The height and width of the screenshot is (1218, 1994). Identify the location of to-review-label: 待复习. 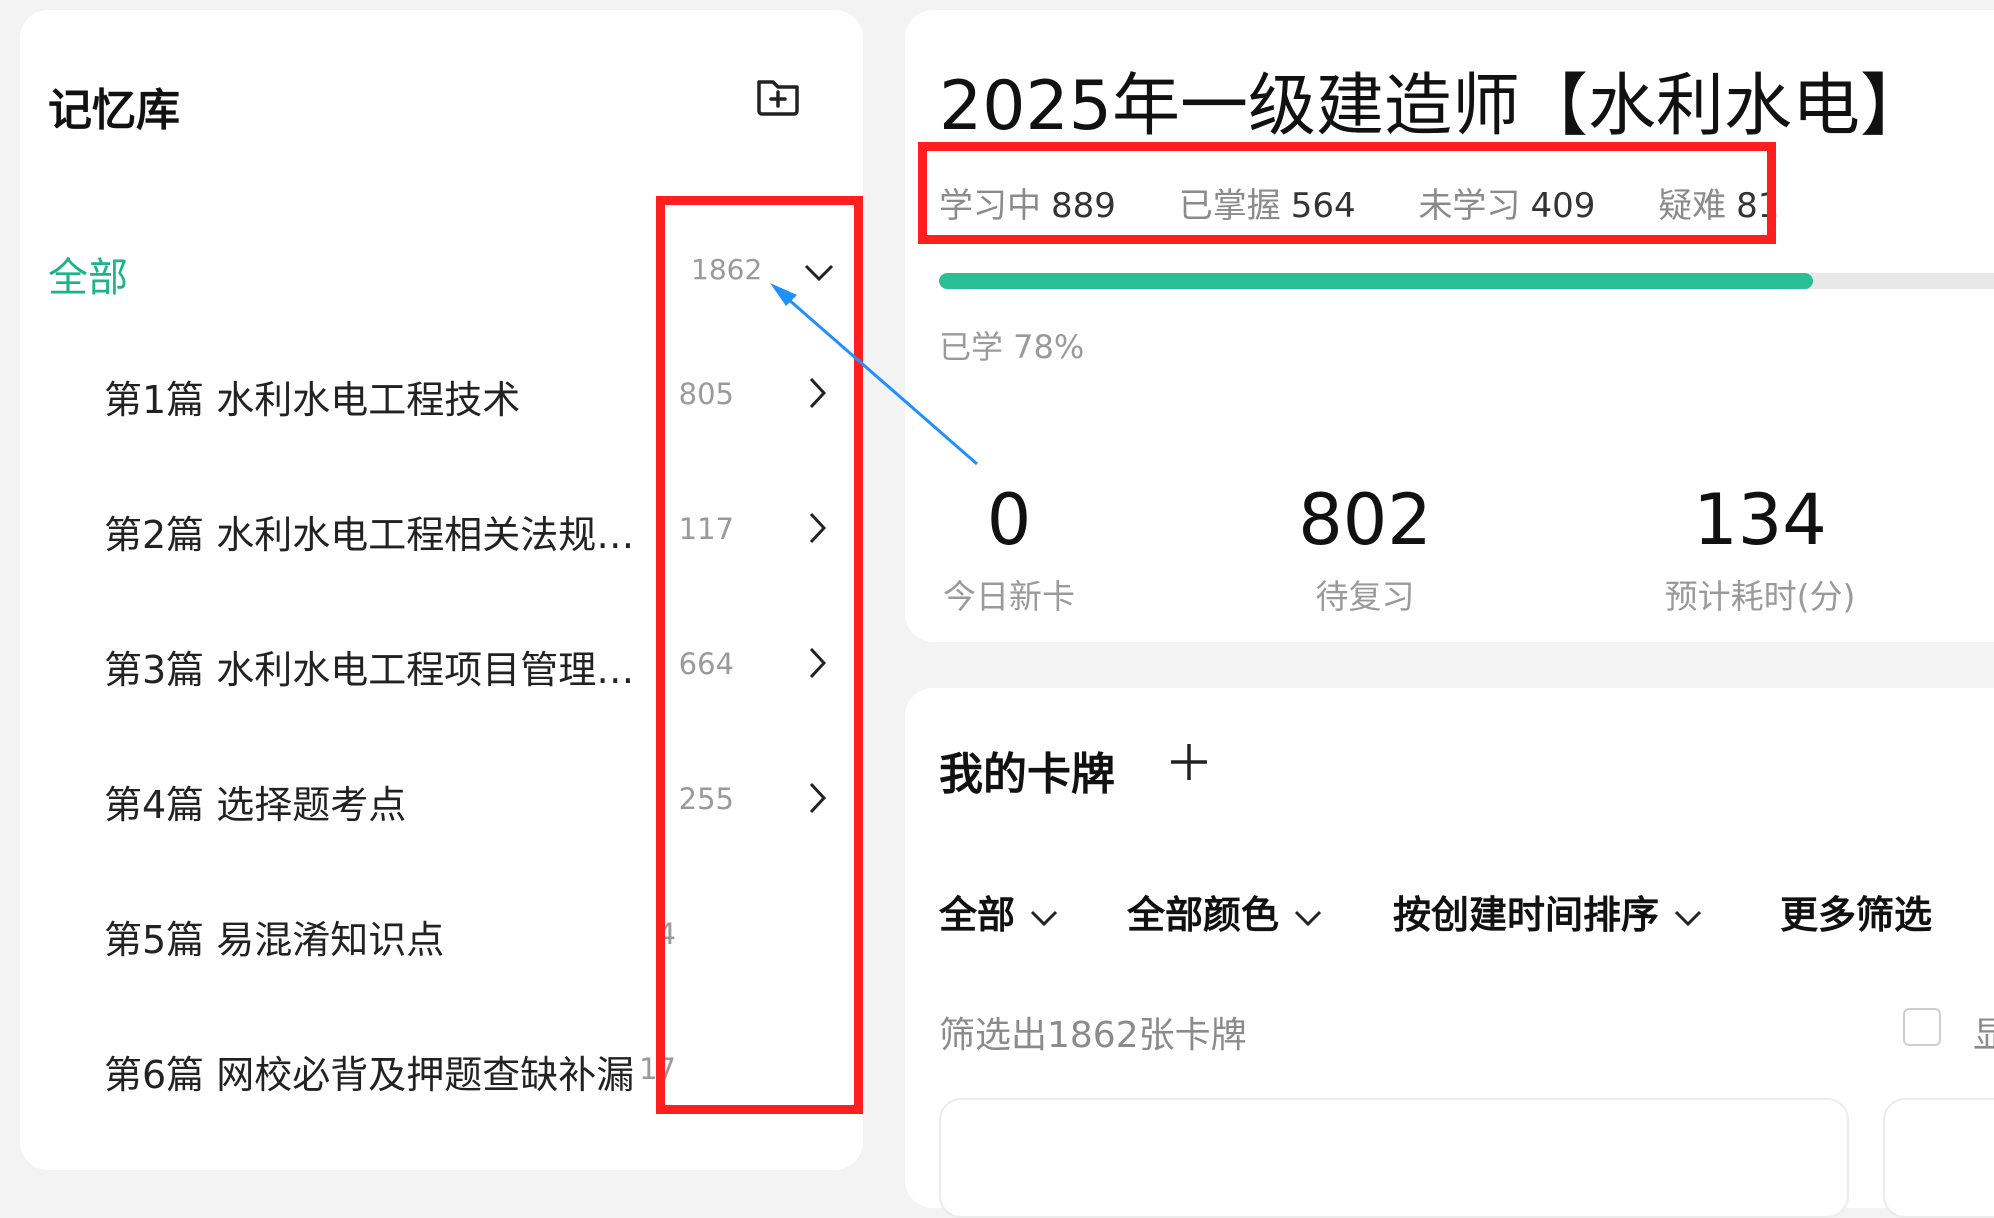
(1365, 596).